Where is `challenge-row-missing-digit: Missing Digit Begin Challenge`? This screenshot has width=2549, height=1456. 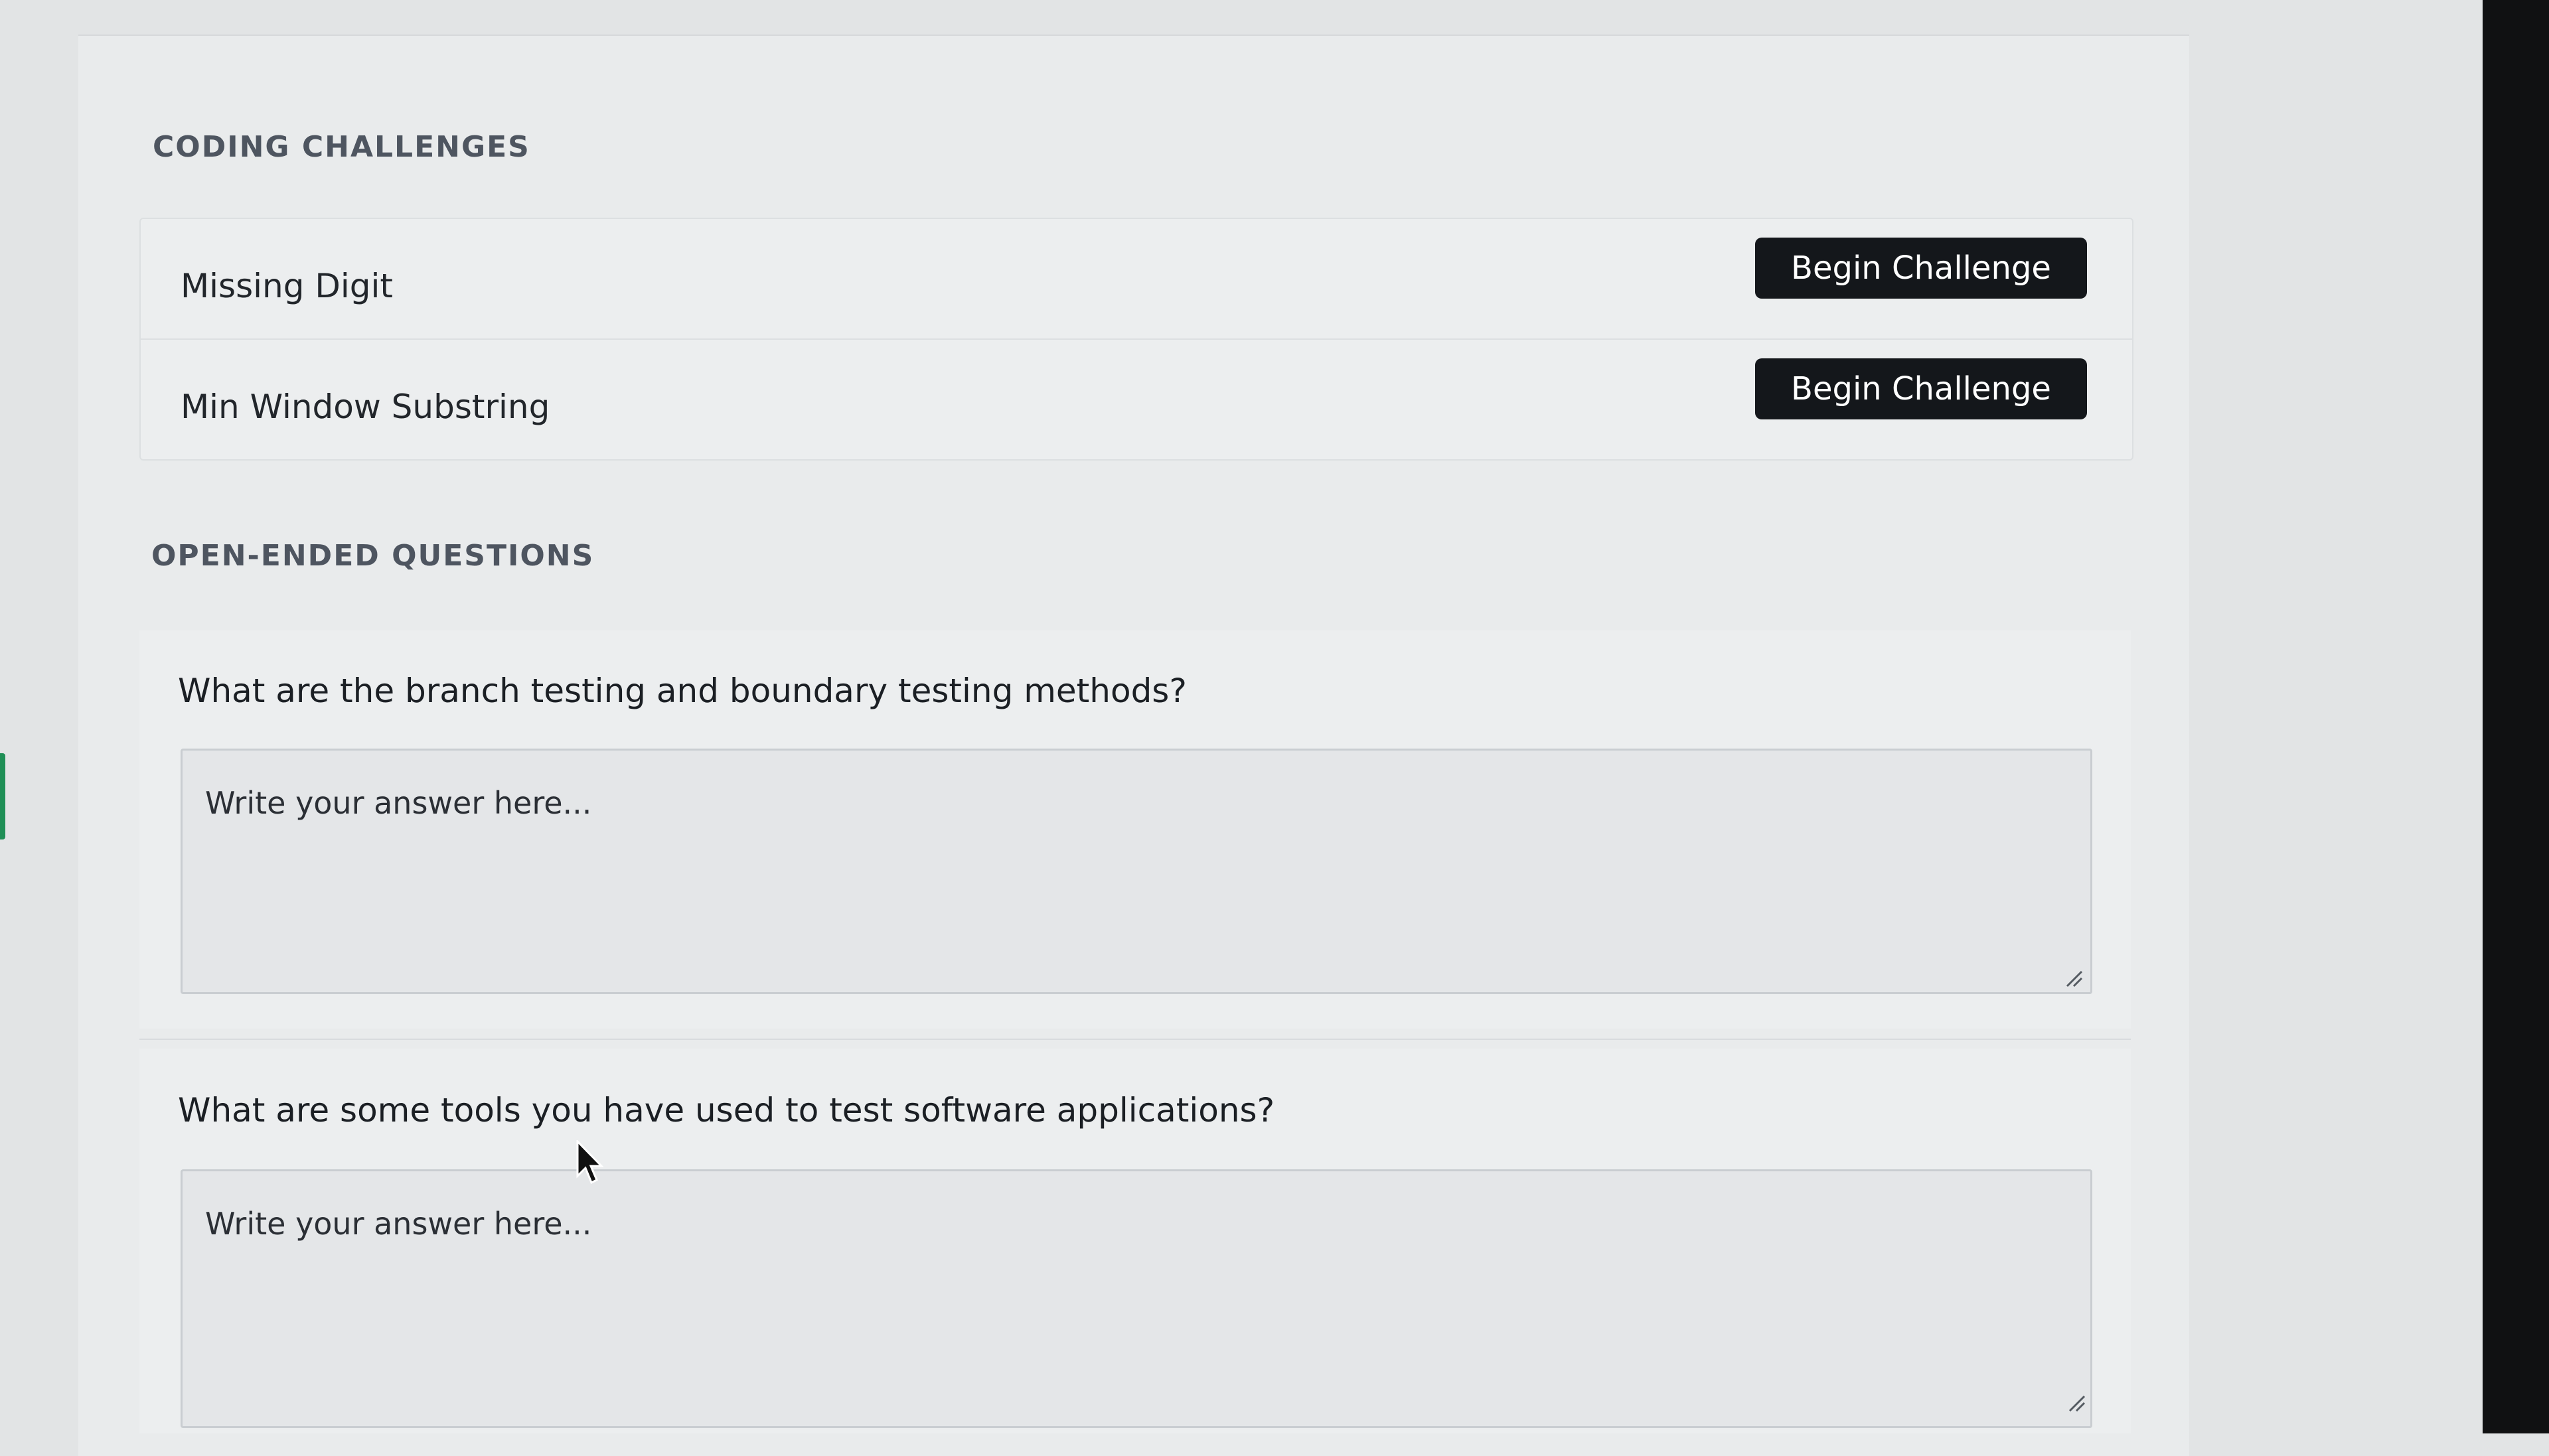 challenge-row-missing-digit: Missing Digit Begin Challenge is located at coordinates (1136, 279).